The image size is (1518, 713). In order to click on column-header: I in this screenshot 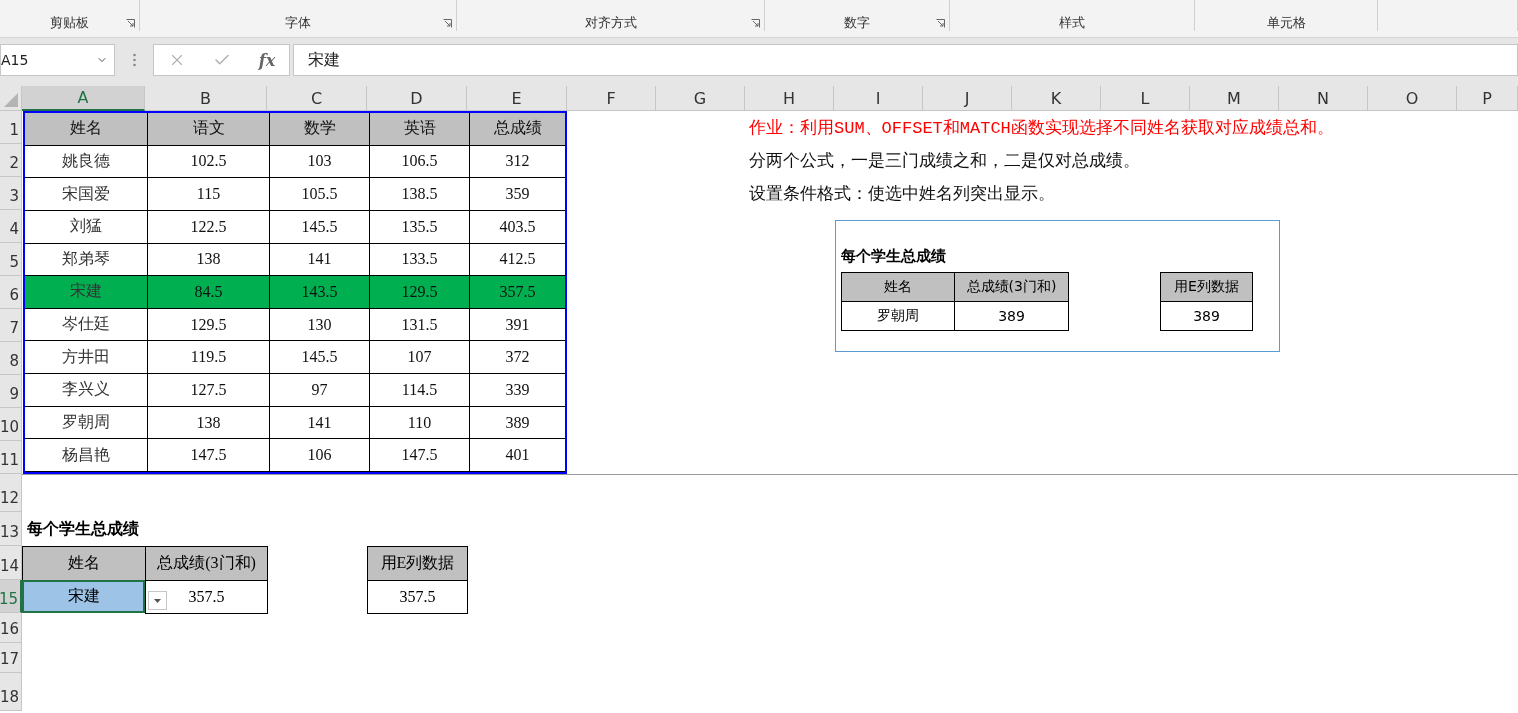, I will do `click(878, 98)`.